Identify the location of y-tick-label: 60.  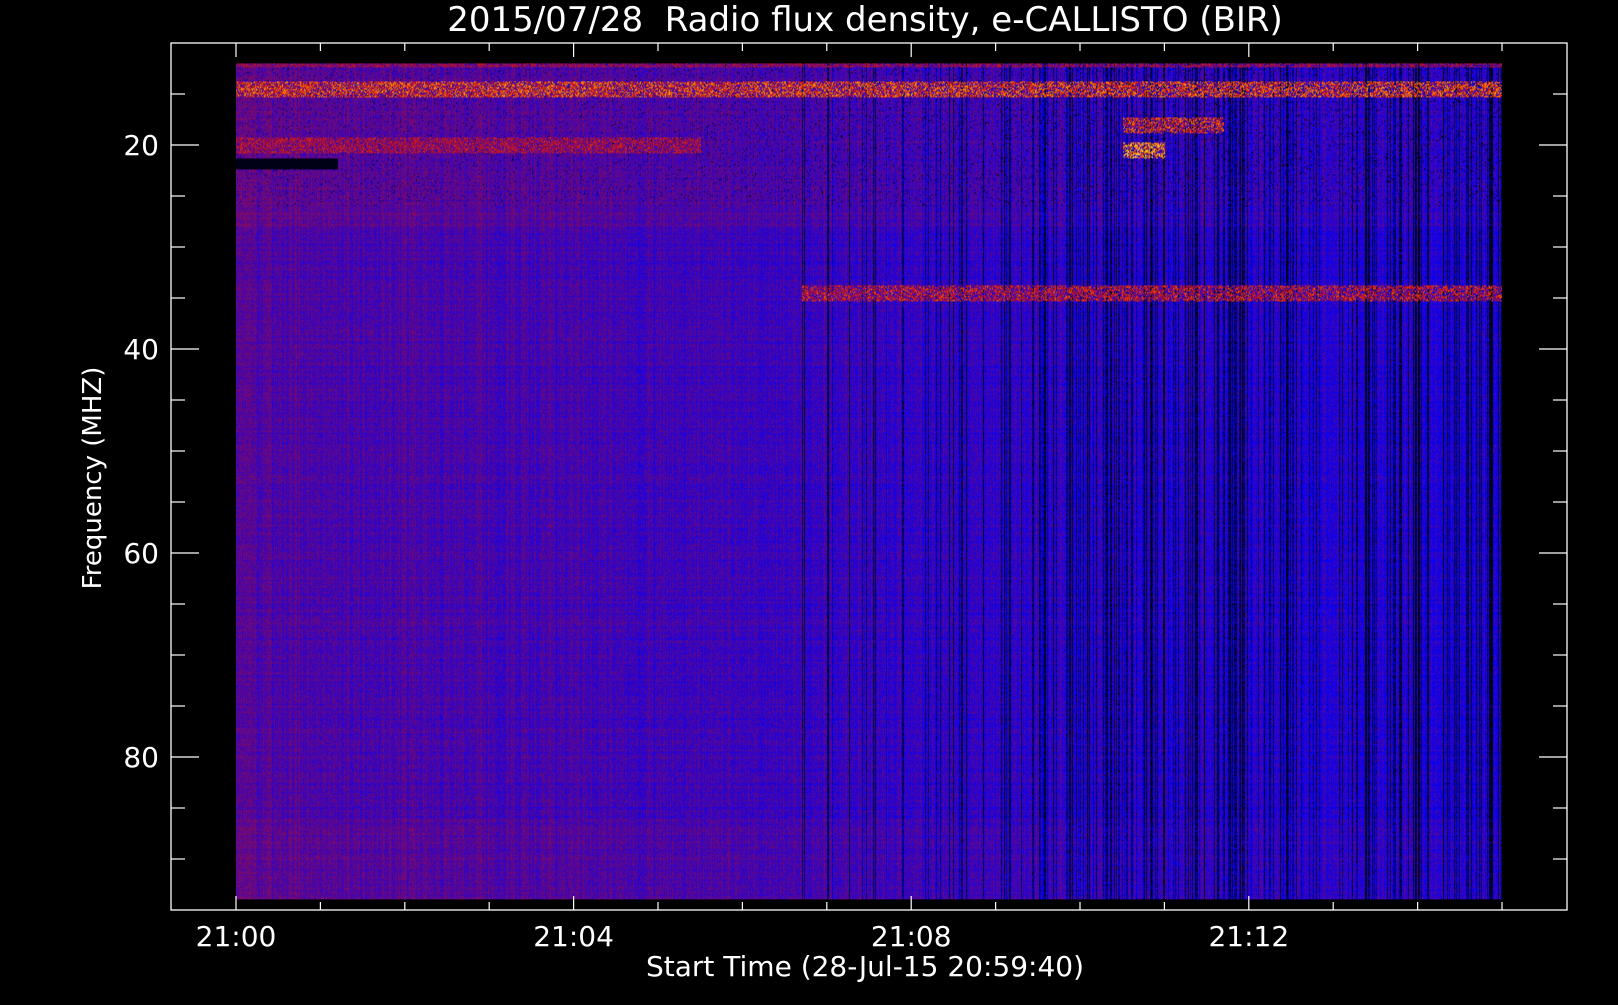
(141, 553).